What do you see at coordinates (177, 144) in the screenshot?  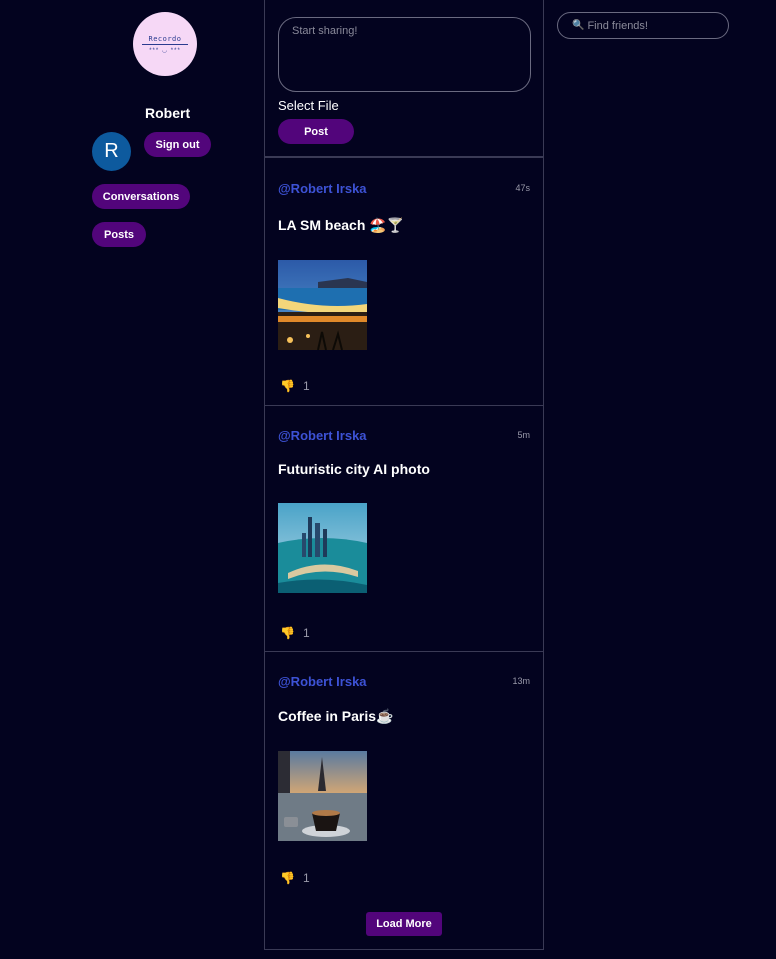 I see `sign-out-button: Sign out` at bounding box center [177, 144].